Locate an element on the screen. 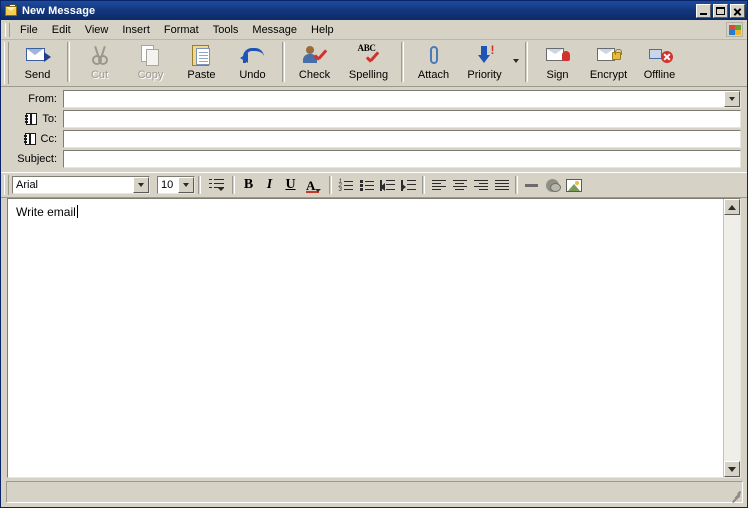 The image size is (750, 510). scroll-up-button is located at coordinates (732, 207).